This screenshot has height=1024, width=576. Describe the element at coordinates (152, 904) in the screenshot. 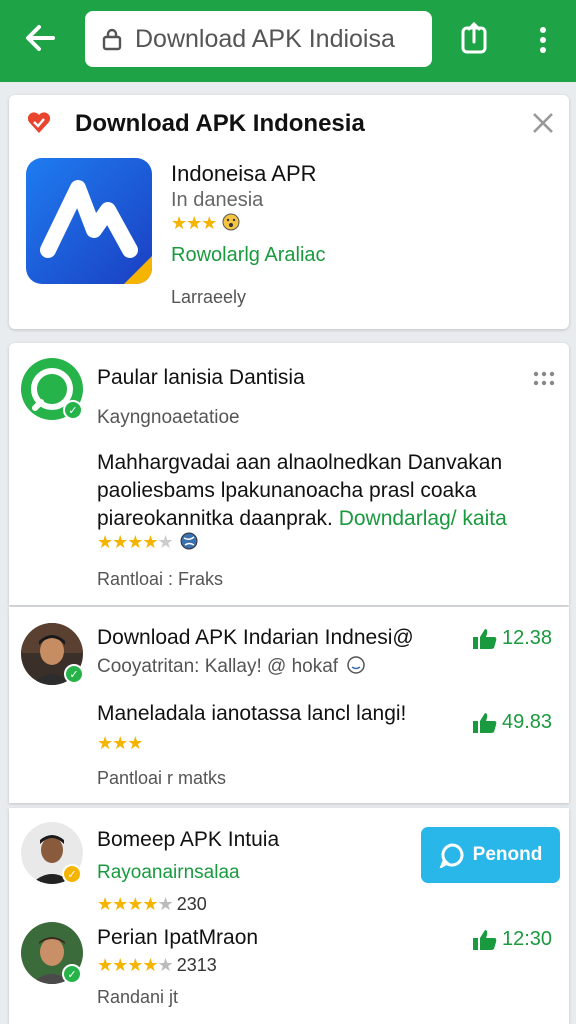

I see `comment-rating-stars: ★★★★★ 230` at that location.